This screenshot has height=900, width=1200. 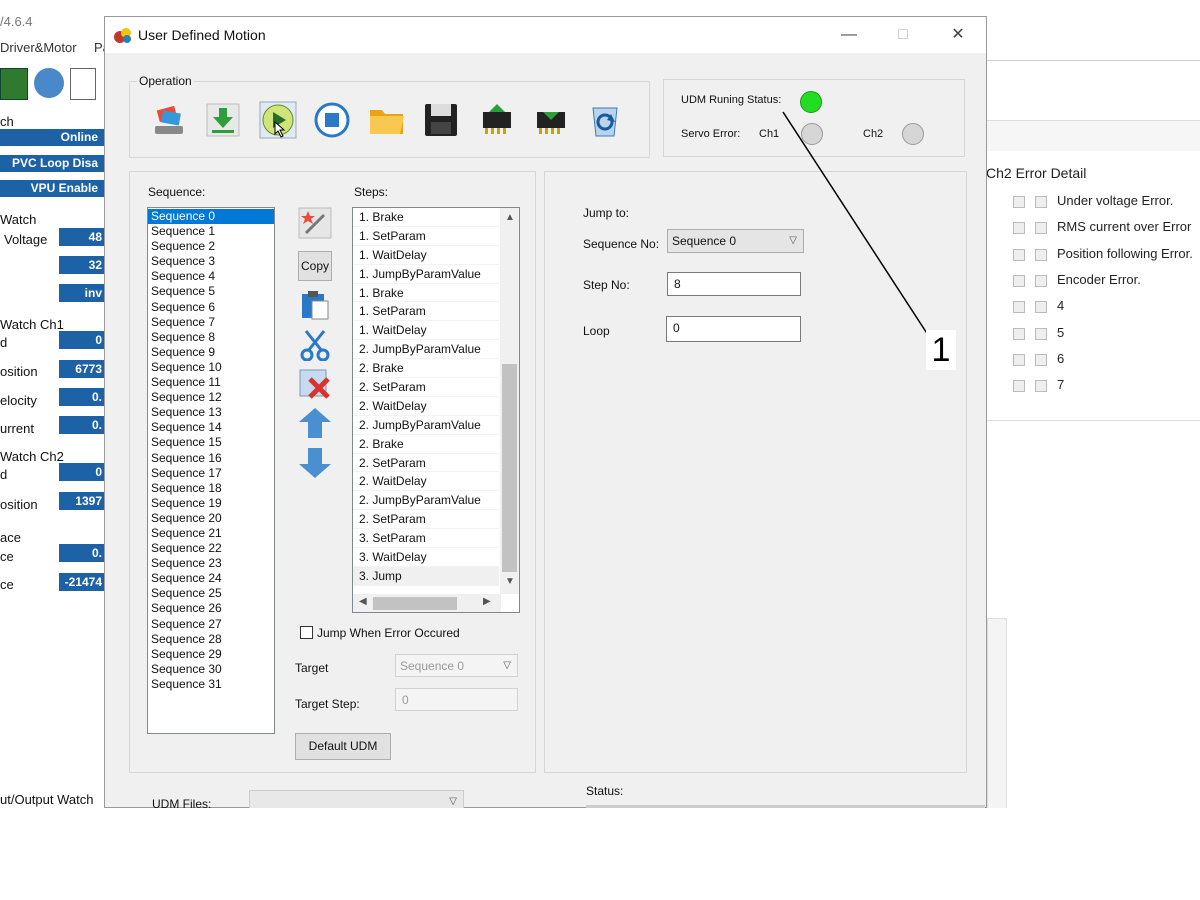 I want to click on annotation-layer, so click(x=856, y=225).